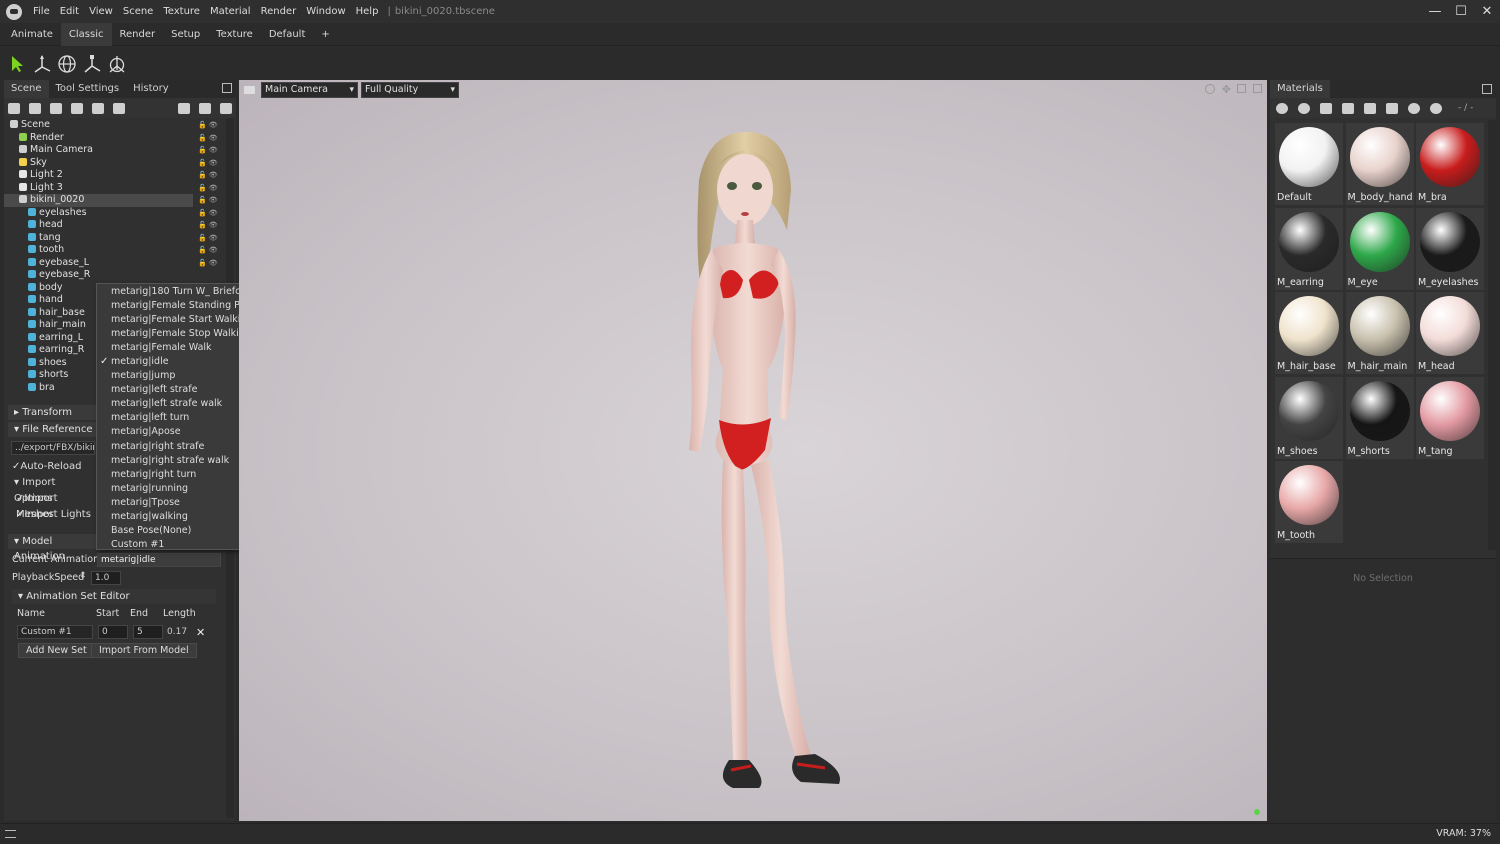 The height and width of the screenshot is (844, 1500). I want to click on tree-item-tooth: tooth 🔓👁, so click(118, 250).